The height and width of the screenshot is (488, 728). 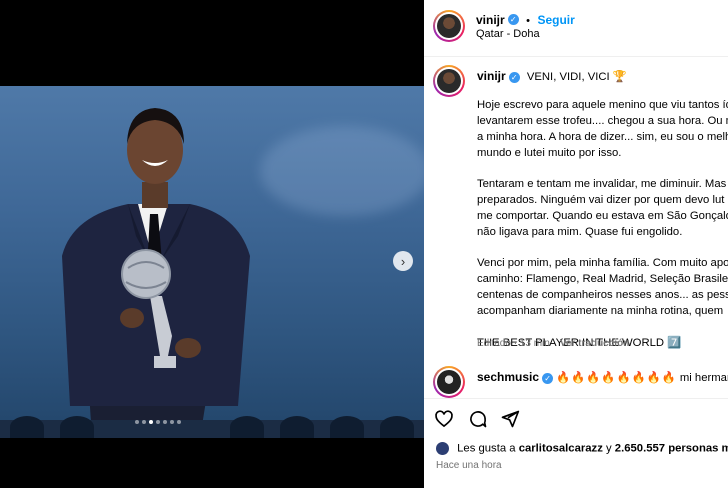 I want to click on post-actions-bar, so click(x=576, y=418).